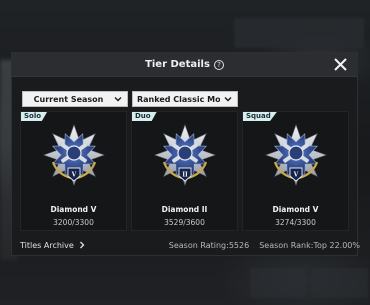  Describe the element at coordinates (130, 99) in the screenshot. I see `filter-bar: Current Season Ranked Classic Mode (TP)` at that location.